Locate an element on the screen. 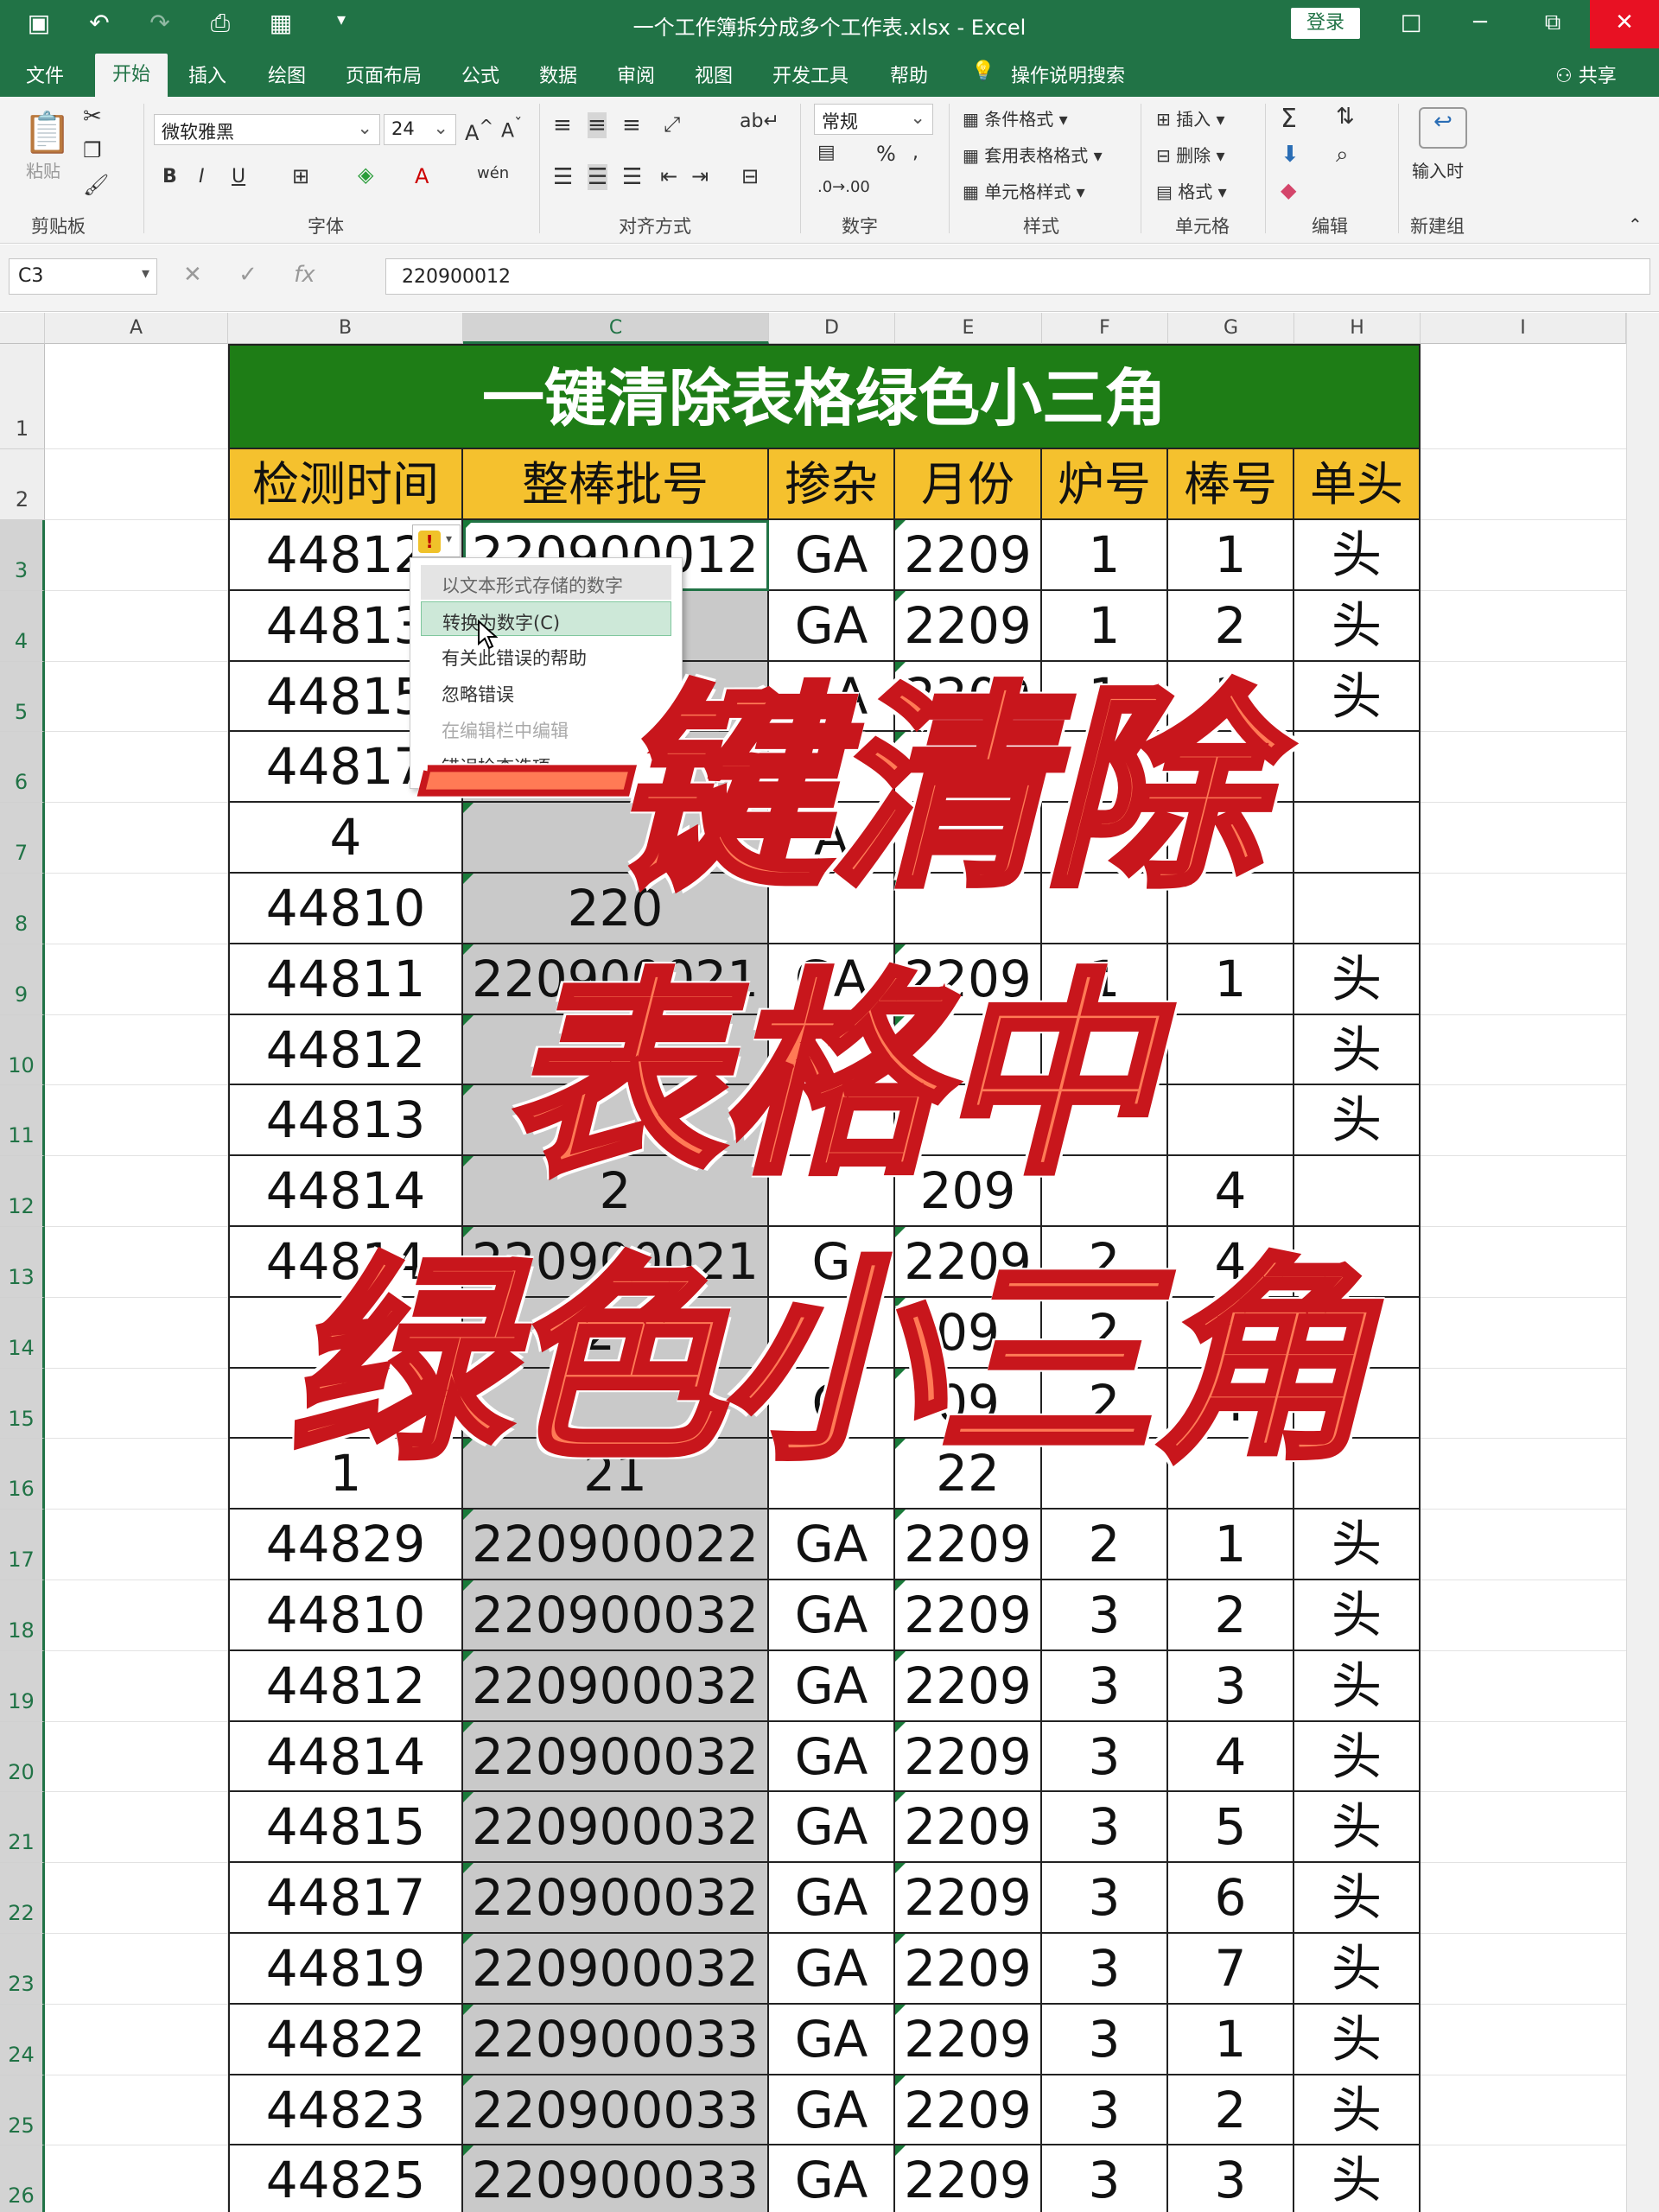 The image size is (1659, 2212). table-cell: 6 is located at coordinates (1231, 1898).